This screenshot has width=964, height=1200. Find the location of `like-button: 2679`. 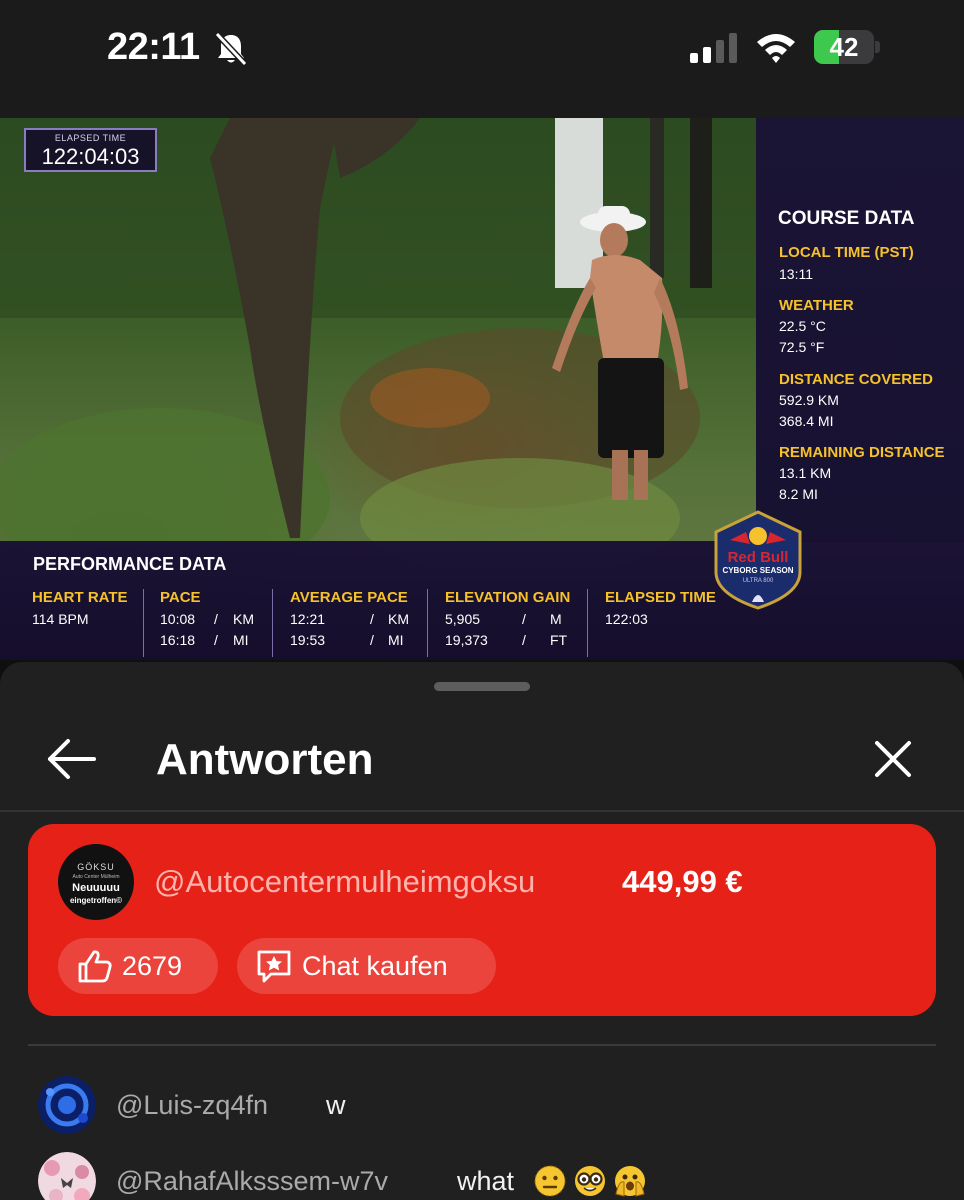

like-button: 2679 is located at coordinates (138, 966).